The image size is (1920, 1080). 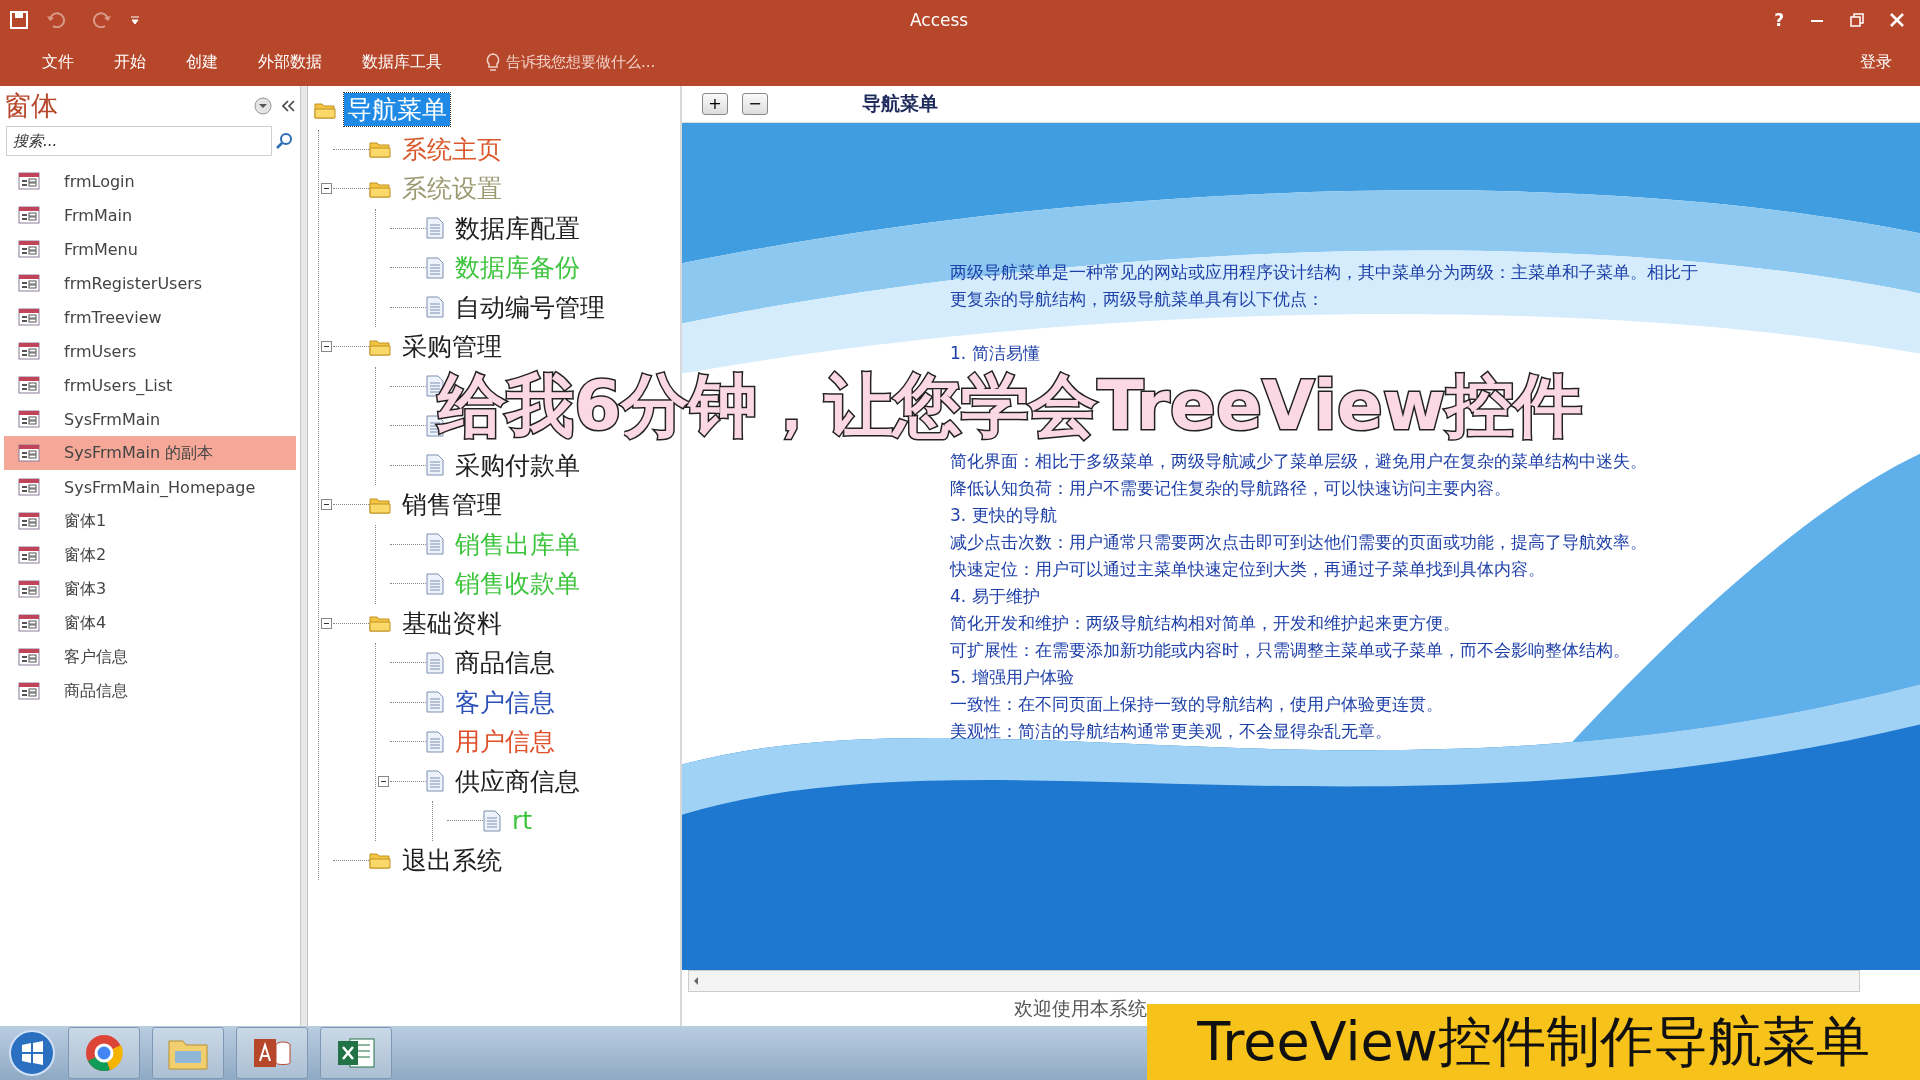 I want to click on save-icon, so click(x=19, y=19).